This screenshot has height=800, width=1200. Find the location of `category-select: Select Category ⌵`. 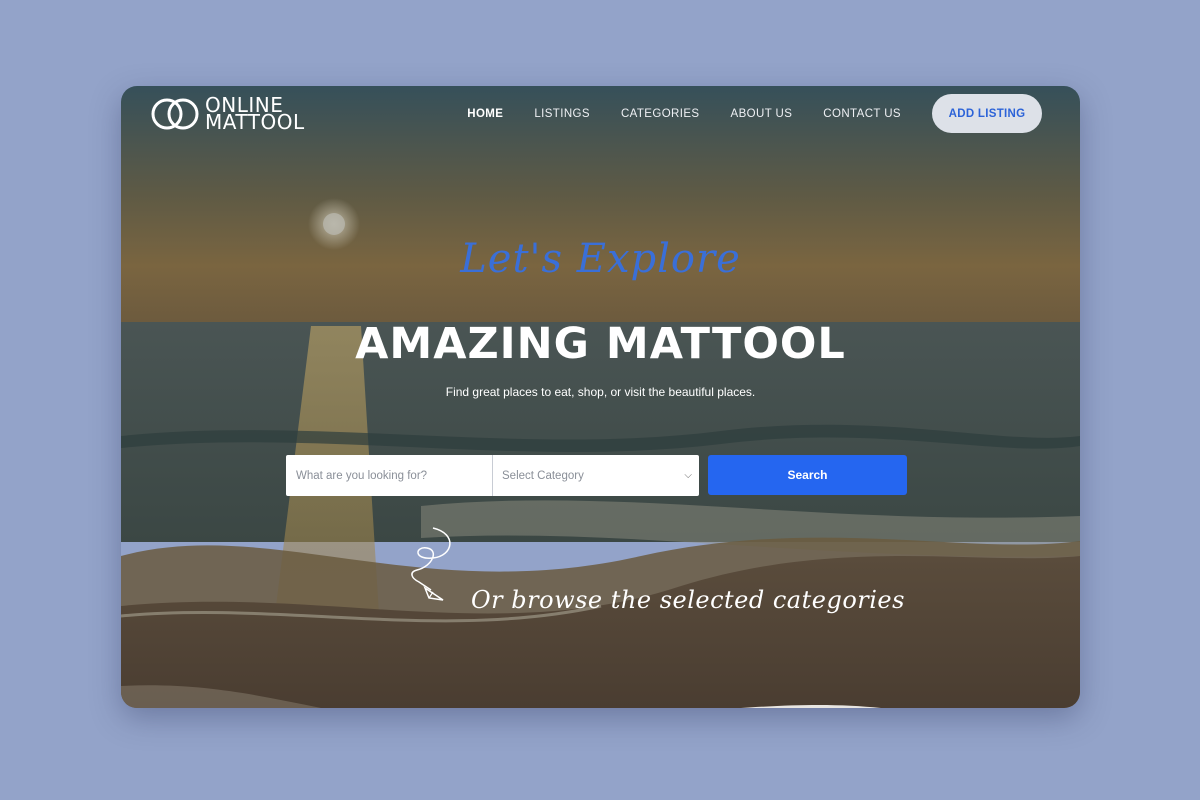

category-select: Select Category ⌵ is located at coordinates (596, 475).